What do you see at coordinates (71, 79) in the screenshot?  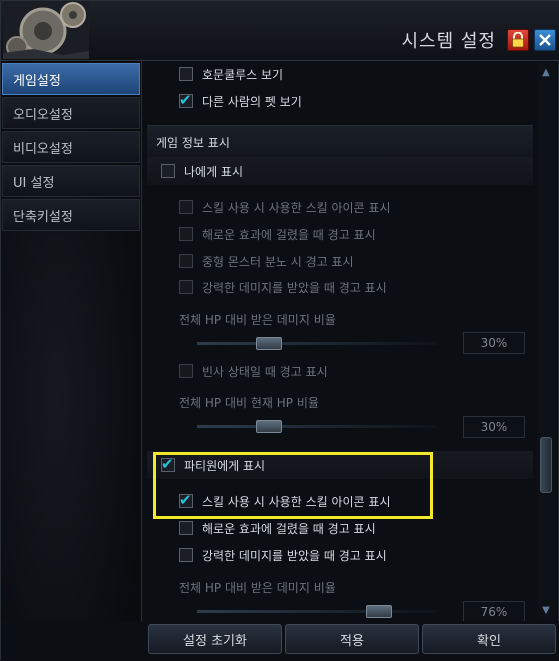 I see `sidebar-item-game-settings: 게임설정` at bounding box center [71, 79].